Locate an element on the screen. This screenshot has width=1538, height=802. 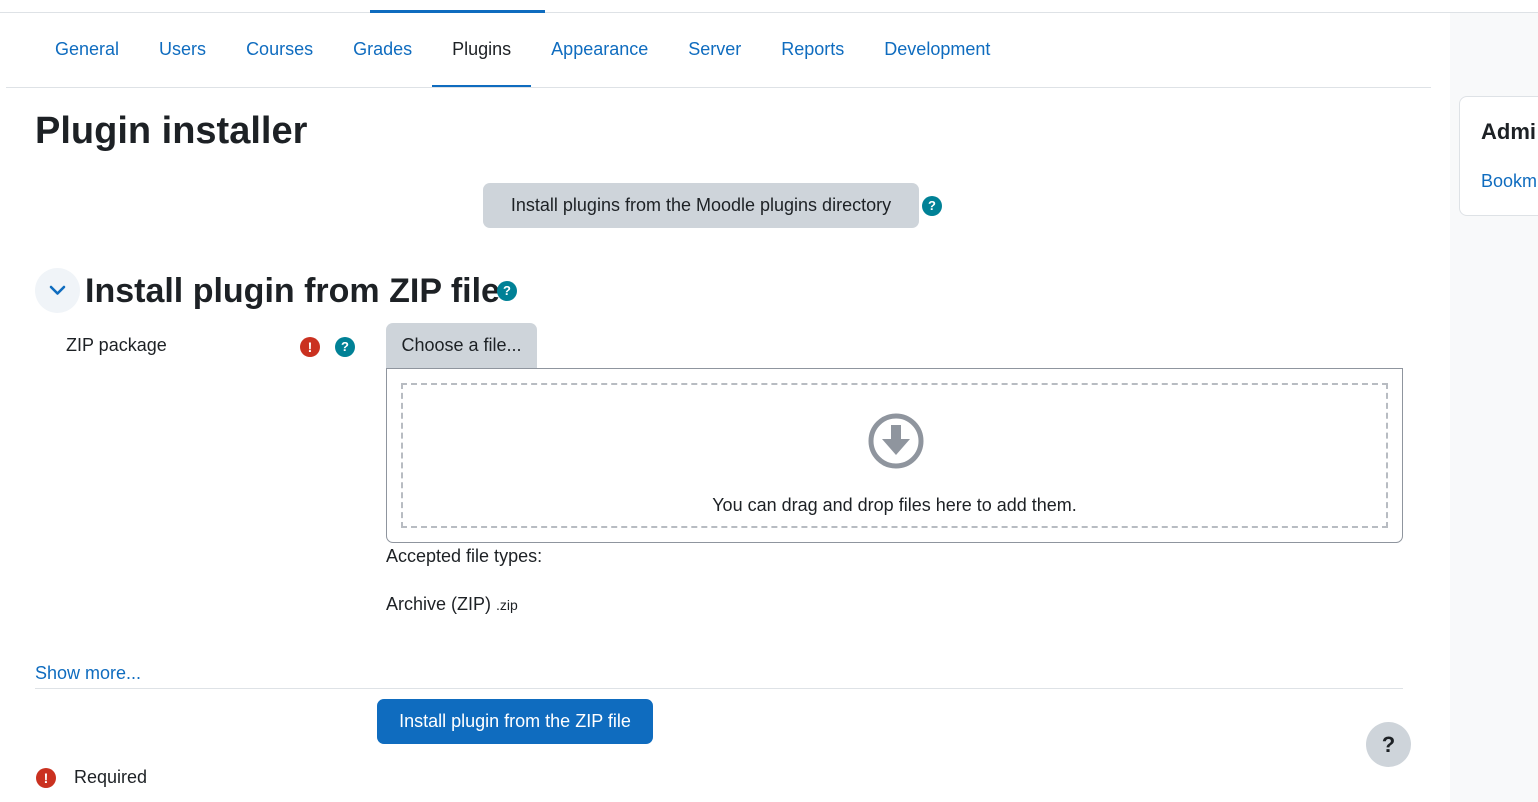
top-divider is located at coordinates (769, 12).